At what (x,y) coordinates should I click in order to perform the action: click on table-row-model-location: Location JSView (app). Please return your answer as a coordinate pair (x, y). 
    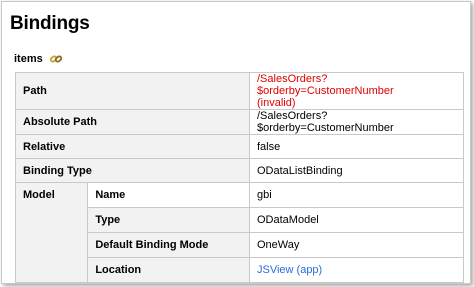
    Looking at the image, I should click on (239, 270).